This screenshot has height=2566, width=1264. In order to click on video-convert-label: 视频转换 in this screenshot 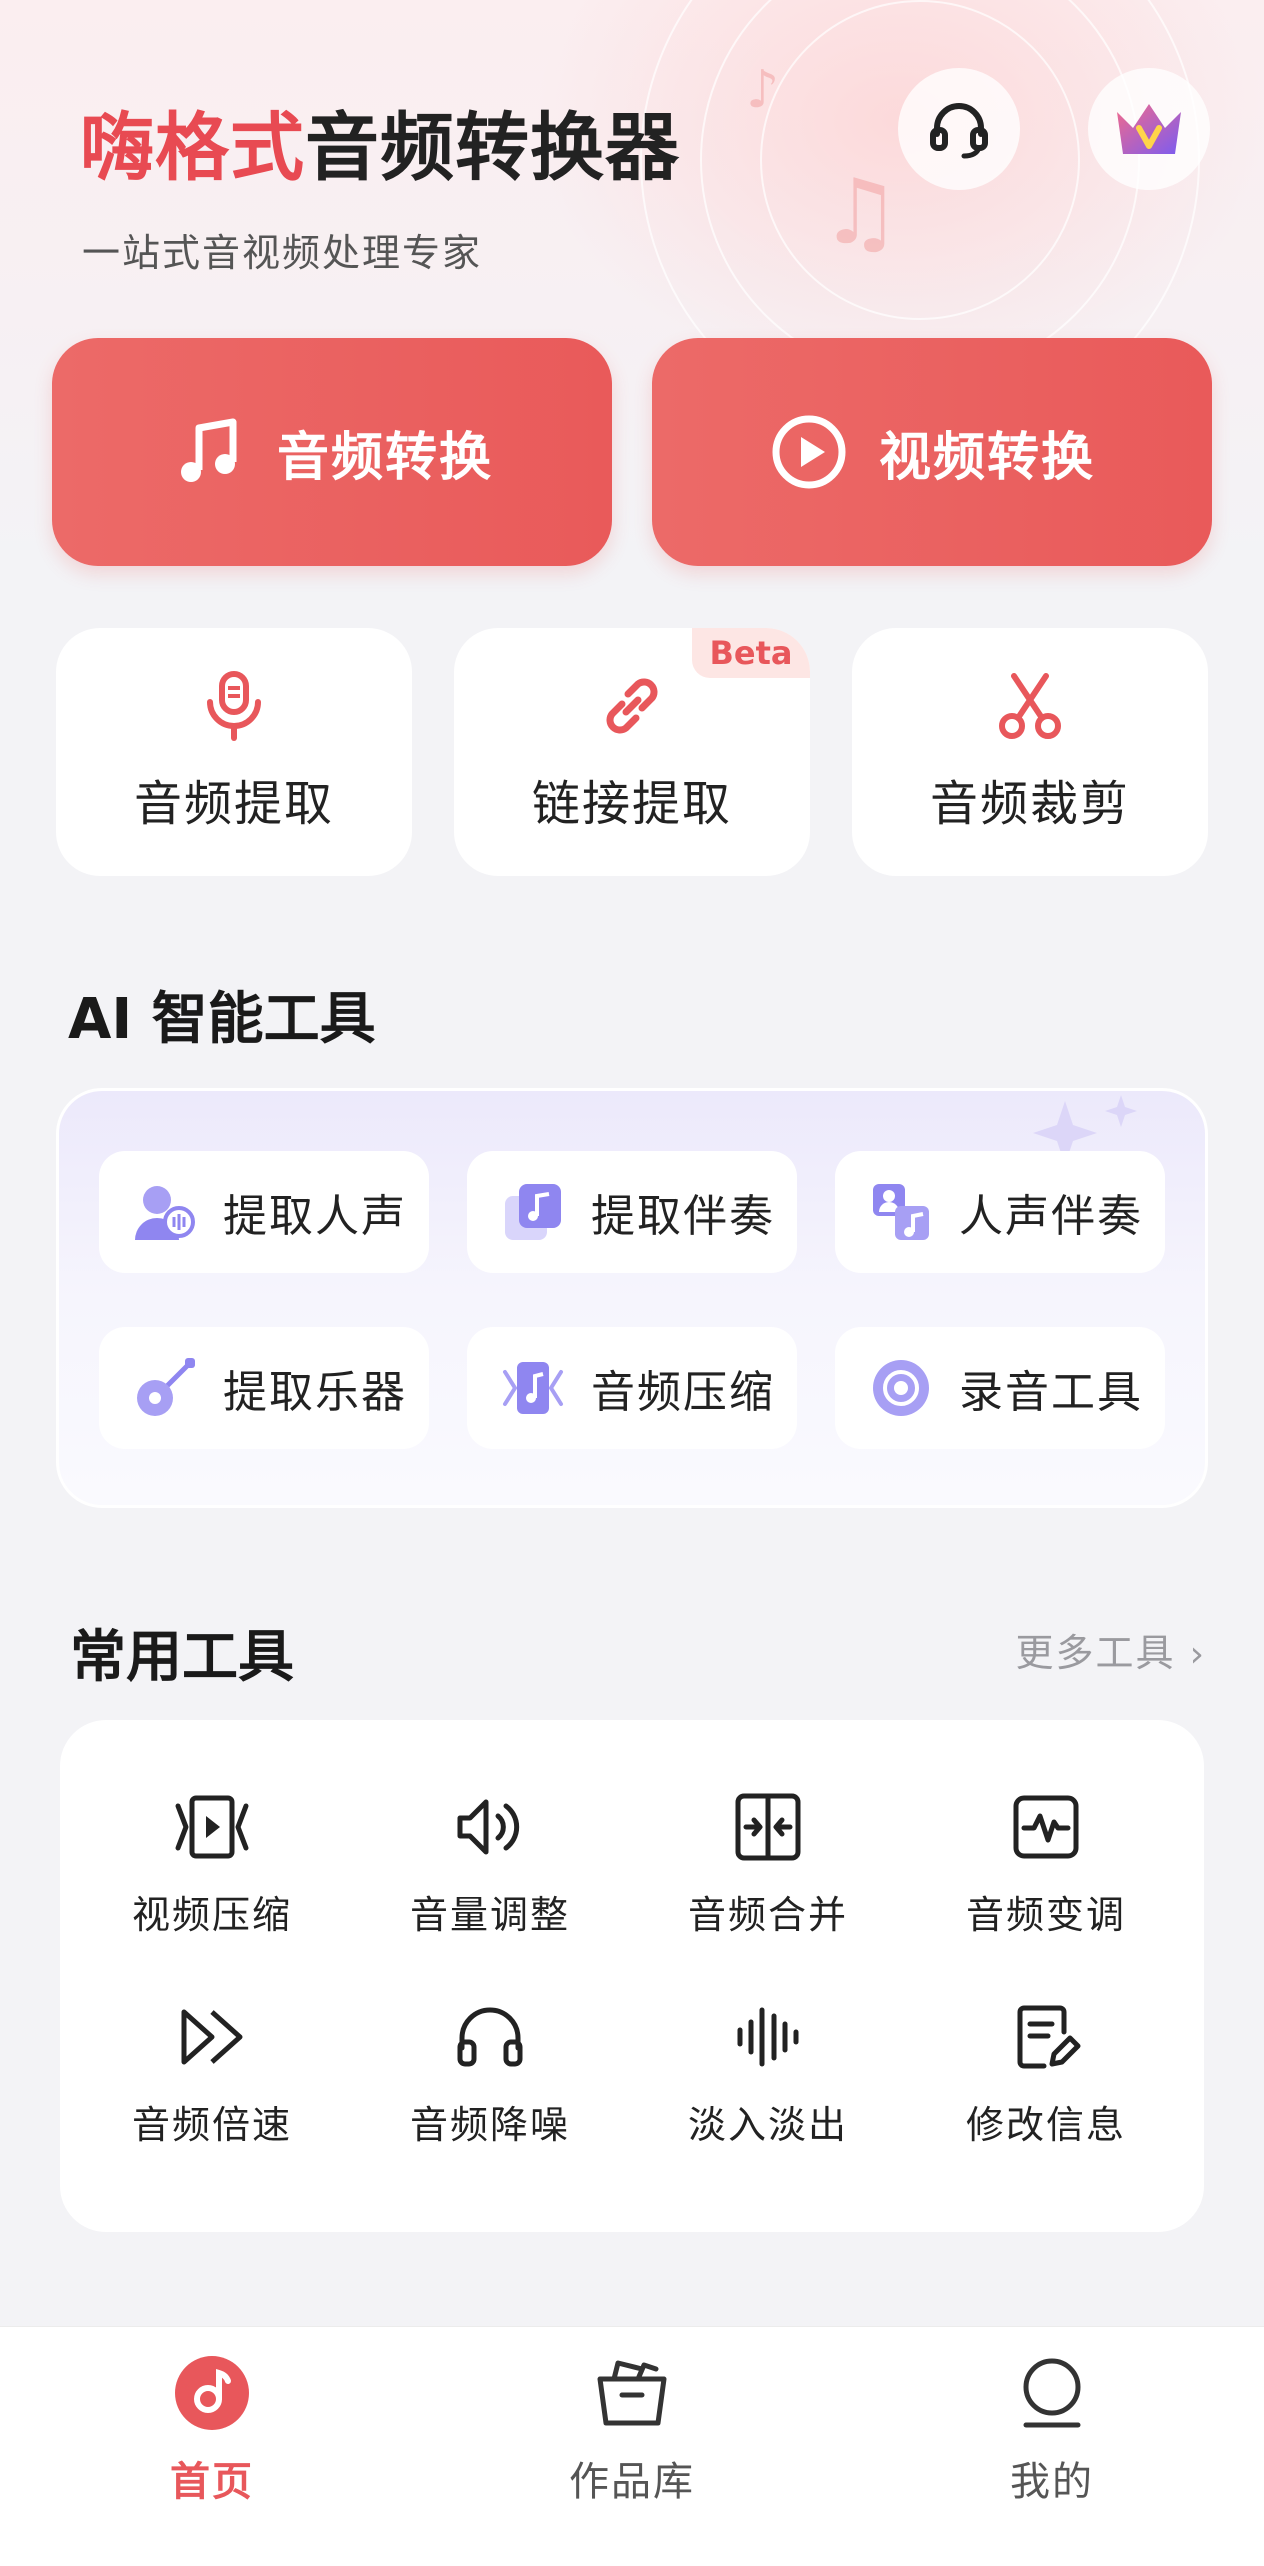, I will do `click(986, 457)`.